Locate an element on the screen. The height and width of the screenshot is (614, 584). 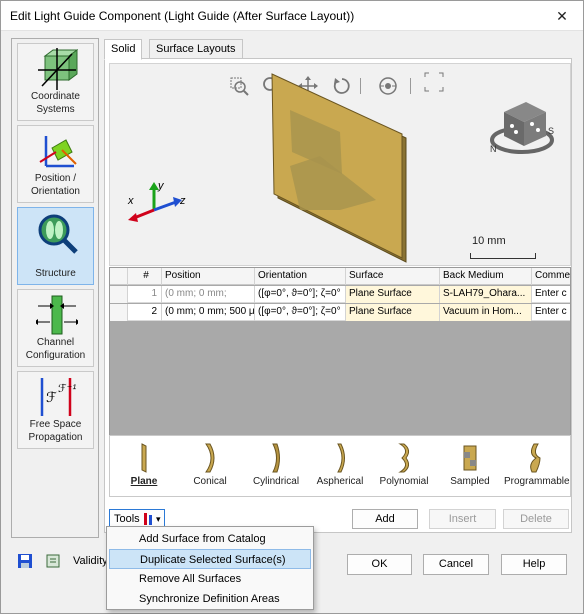
sidebar-label: Propagation is located at coordinates (55, 437).